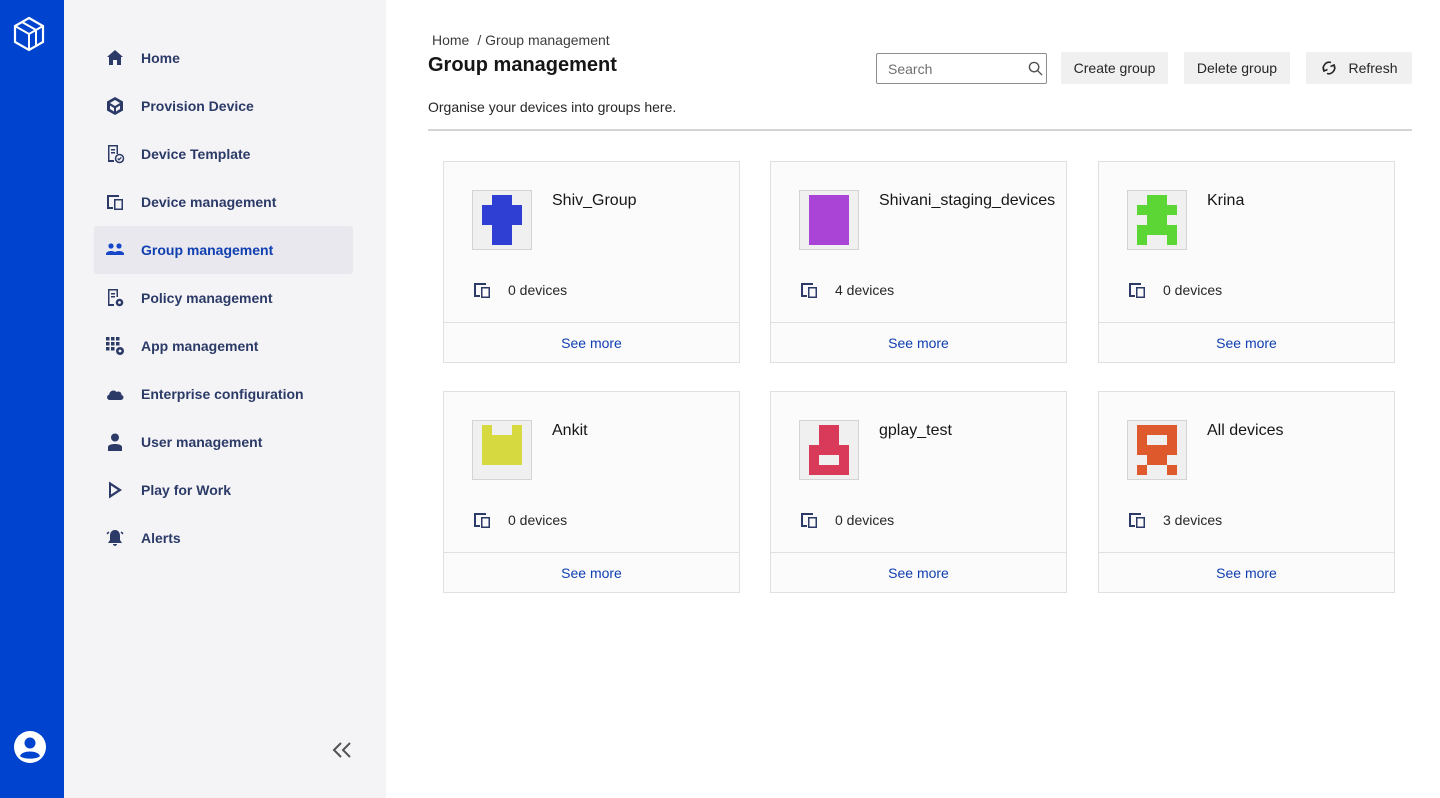 The height and width of the screenshot is (798, 1440). Describe the element at coordinates (161, 538) in the screenshot. I see `sidebar-item-label: Alerts` at that location.